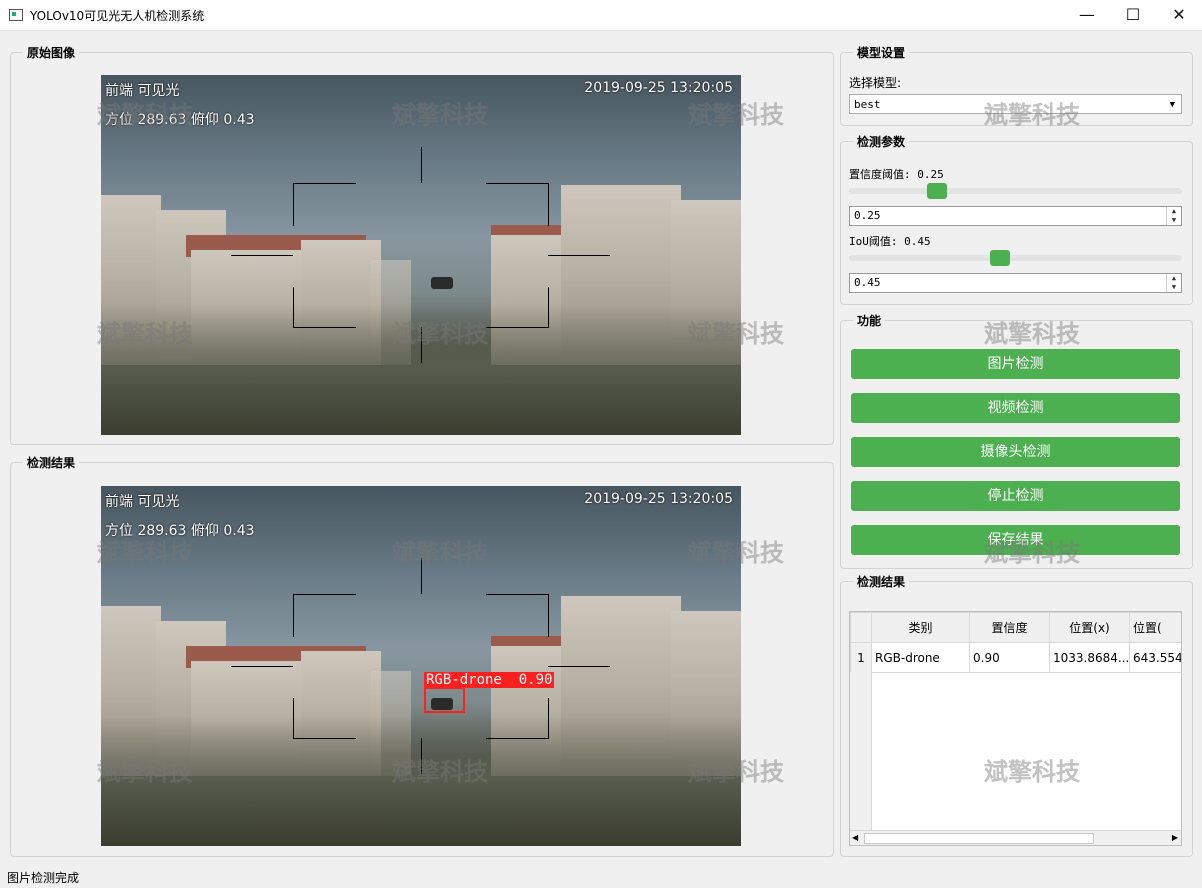  Describe the element at coordinates (855, 838) in the screenshot. I see `scroll-left-icon: ◀` at that location.